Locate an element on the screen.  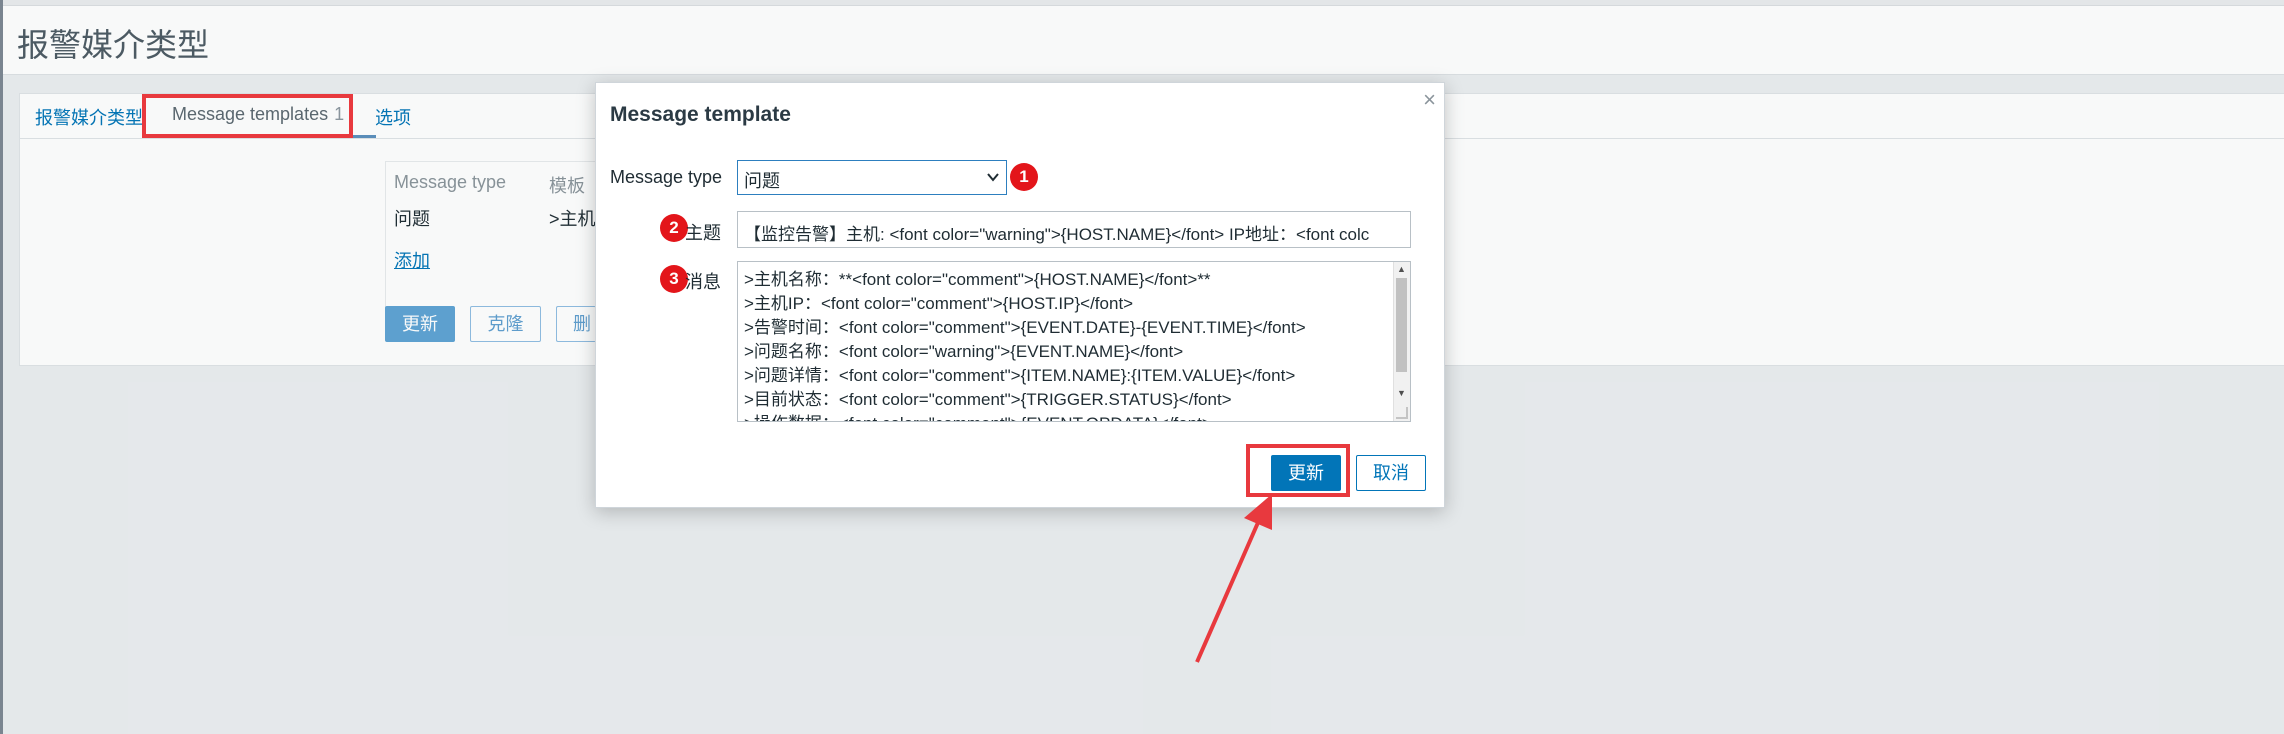
message-type-label: Message type is located at coordinates (666, 177).